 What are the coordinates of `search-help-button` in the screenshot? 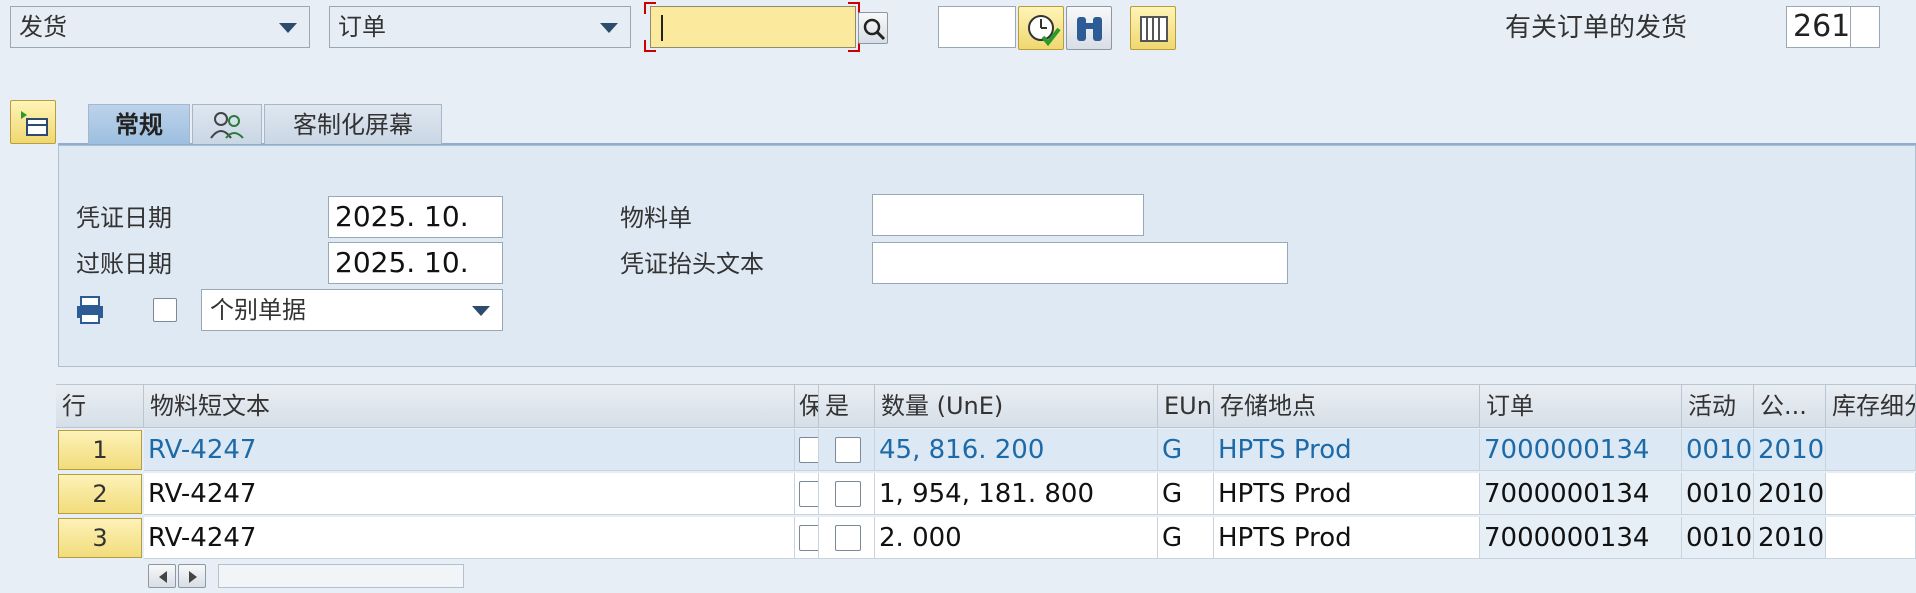 It's located at (873, 28).